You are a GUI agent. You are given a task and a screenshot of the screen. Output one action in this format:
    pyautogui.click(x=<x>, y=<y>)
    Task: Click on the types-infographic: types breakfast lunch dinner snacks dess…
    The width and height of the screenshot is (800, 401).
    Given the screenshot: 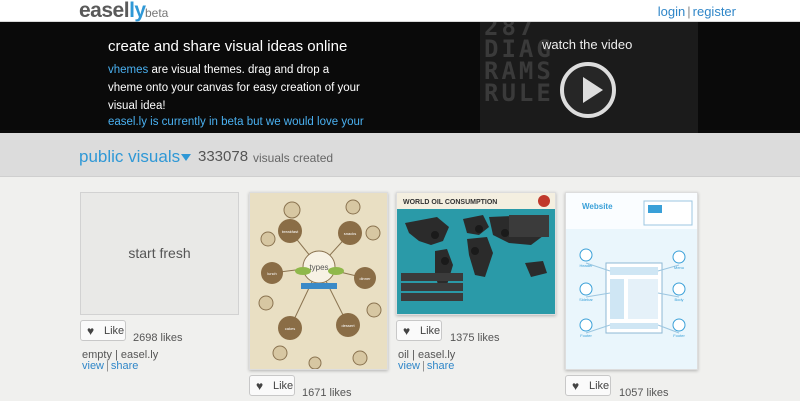 What is the action you would take?
    pyautogui.click(x=320, y=284)
    